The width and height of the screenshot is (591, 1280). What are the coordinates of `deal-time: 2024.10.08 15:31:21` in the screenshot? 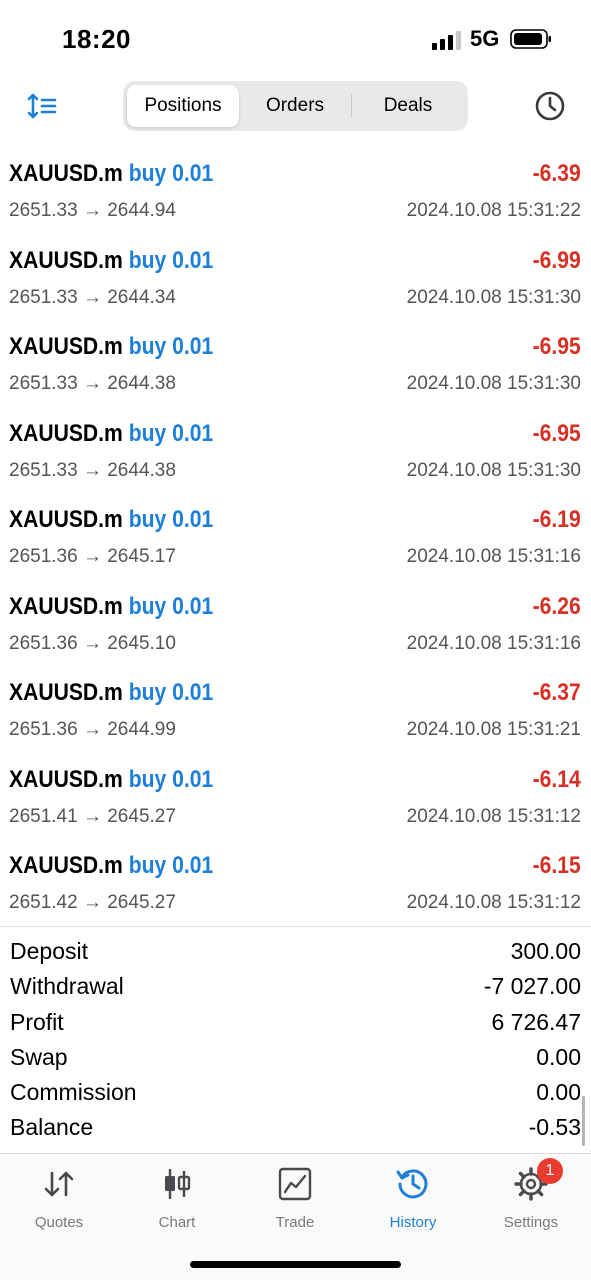 It's located at (493, 729).